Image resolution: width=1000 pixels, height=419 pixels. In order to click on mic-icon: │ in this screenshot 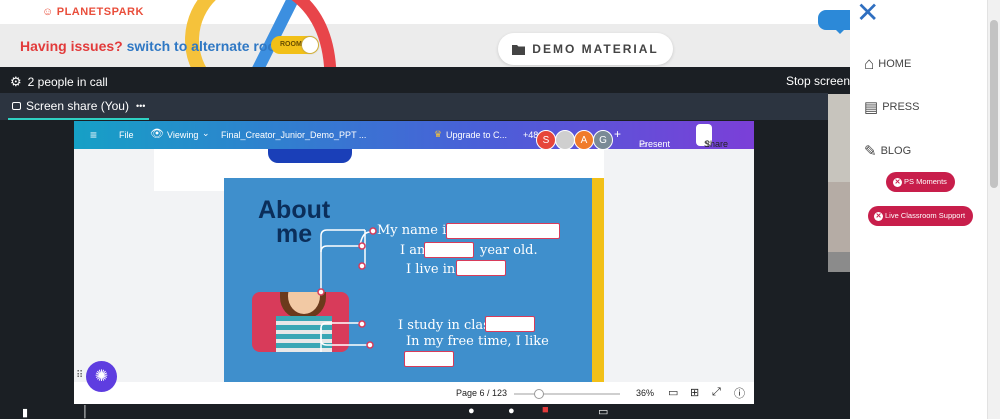, I will do `click(85, 412)`.